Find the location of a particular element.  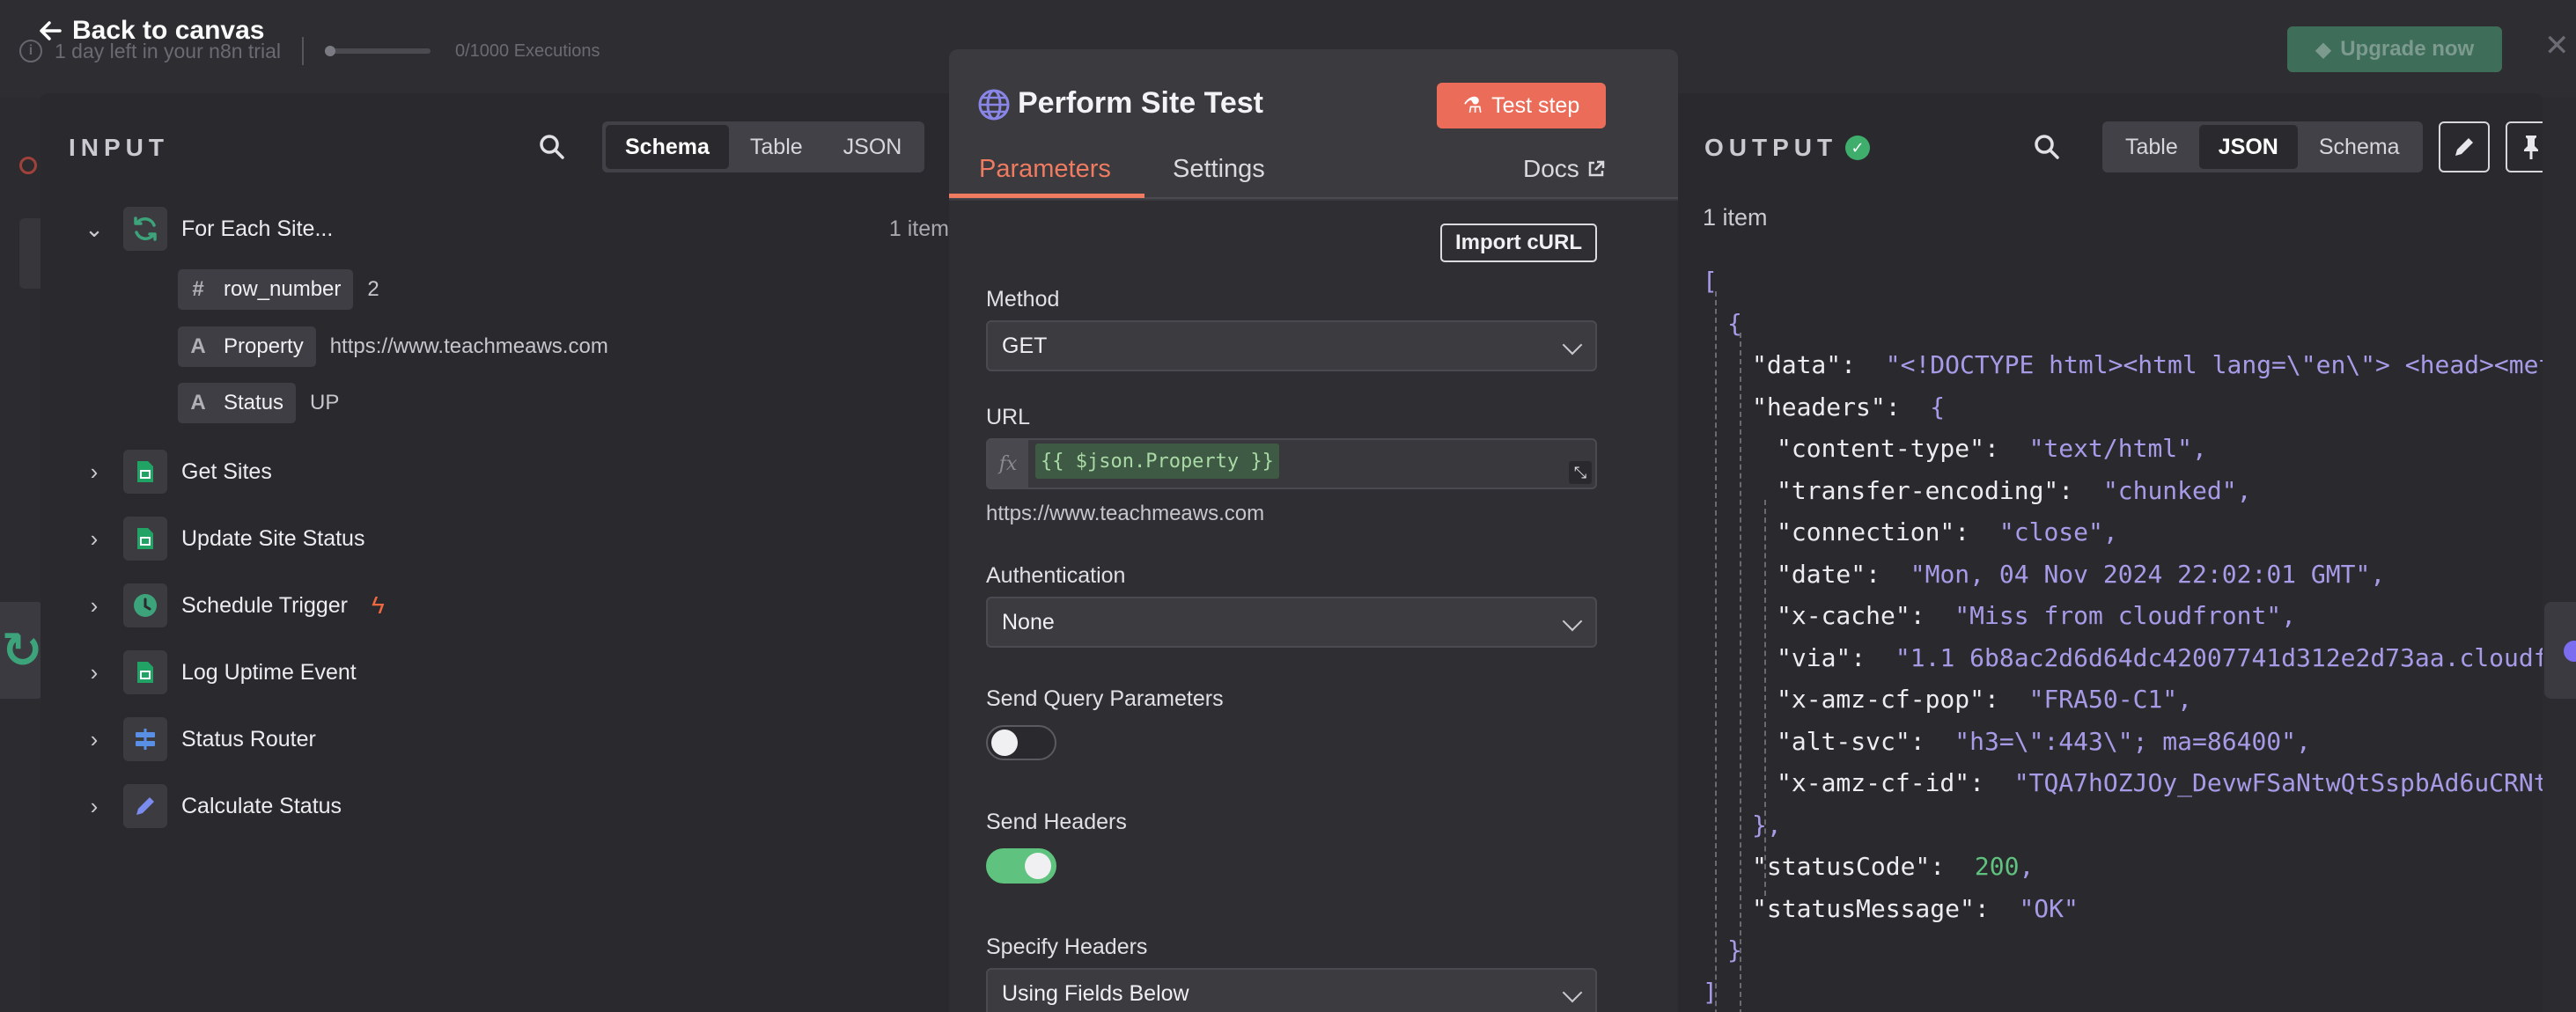

tree-node-log-uptime-event: › Log Uptime Event is located at coordinates (494, 672).